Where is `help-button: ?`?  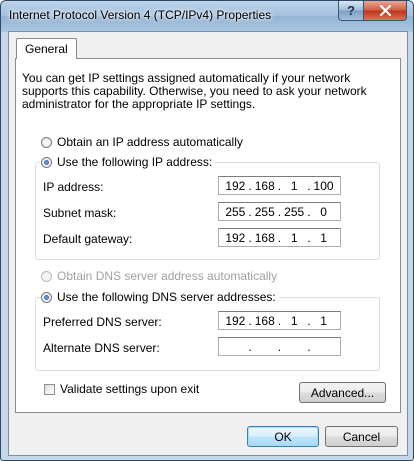
help-button: ? is located at coordinates (351, 11).